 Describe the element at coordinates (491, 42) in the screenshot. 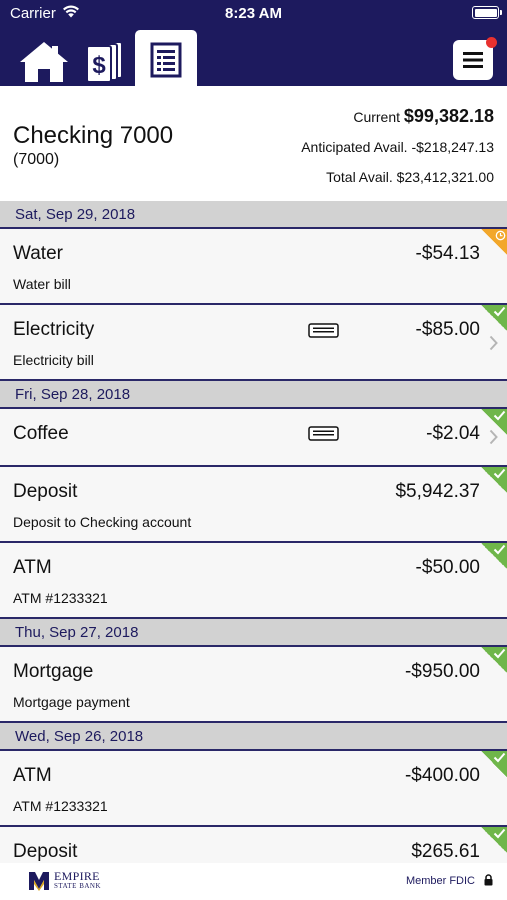

I see `notification-dot` at that location.